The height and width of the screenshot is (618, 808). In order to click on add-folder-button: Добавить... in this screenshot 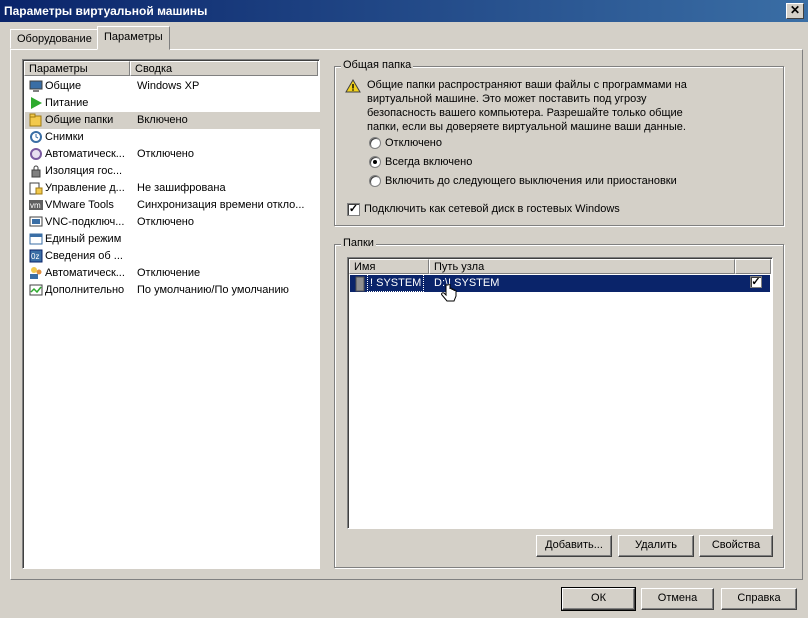, I will do `click(574, 546)`.